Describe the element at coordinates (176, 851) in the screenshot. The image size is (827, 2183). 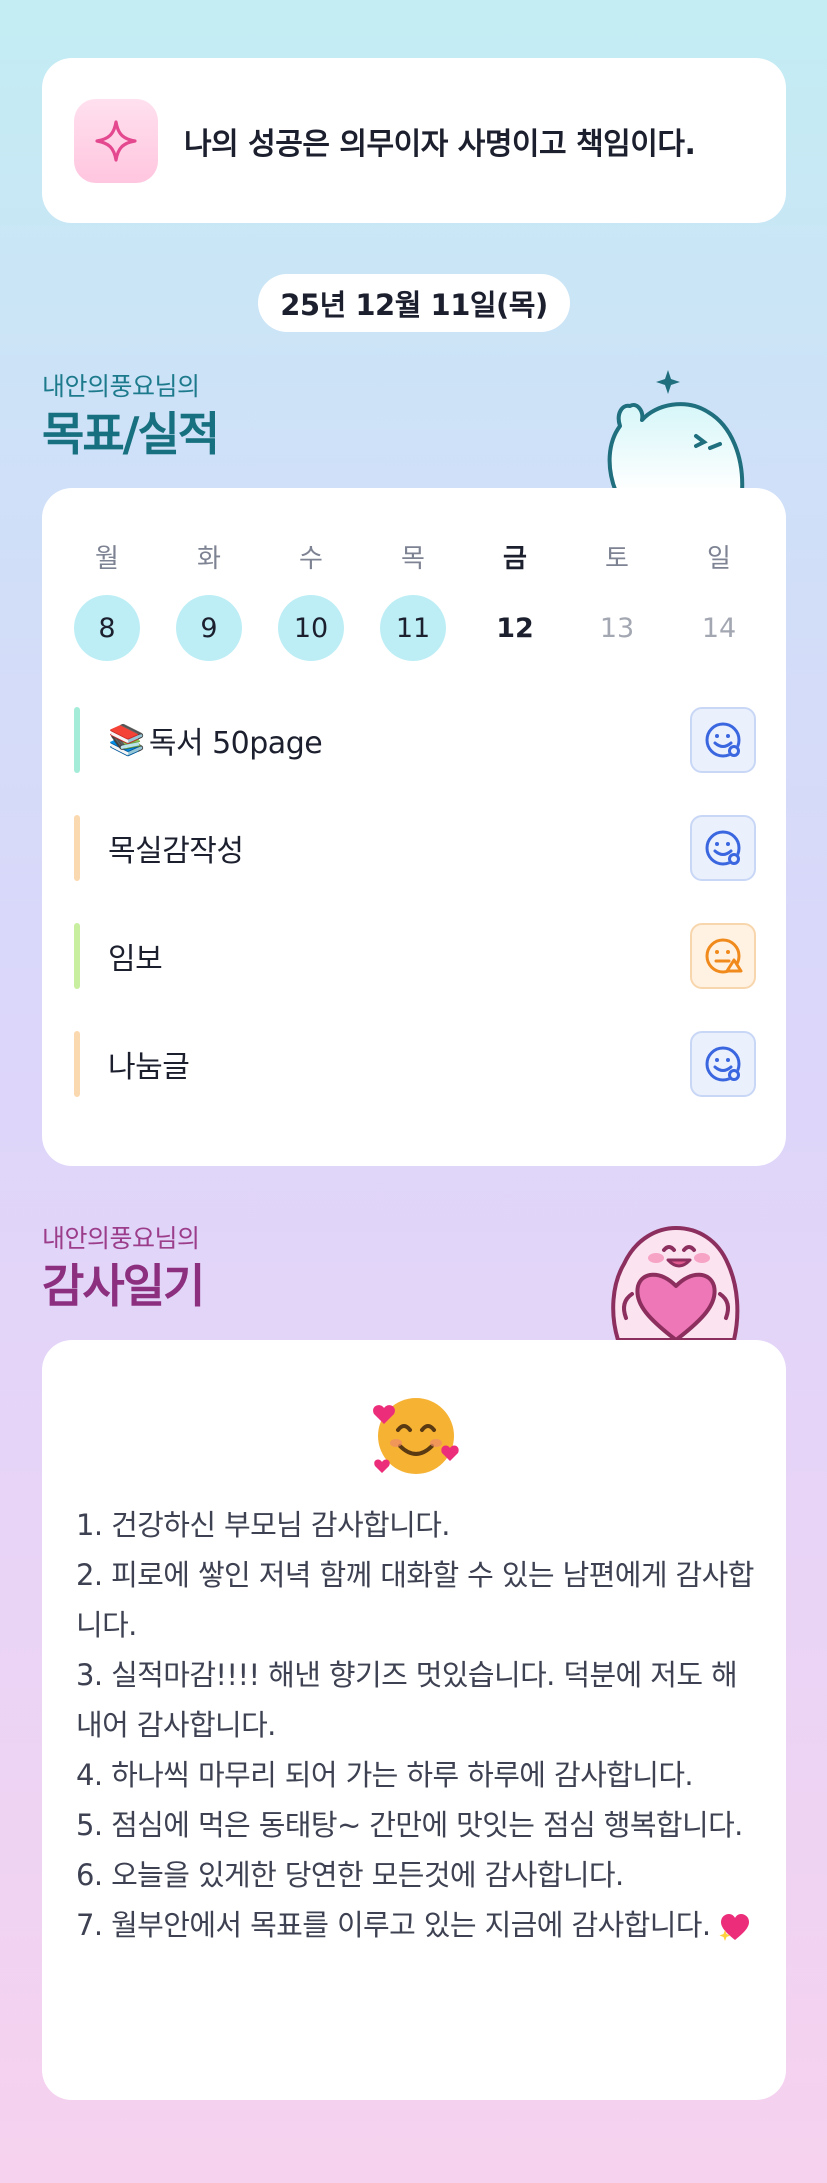
I see `goal-label: 목실감작성` at that location.